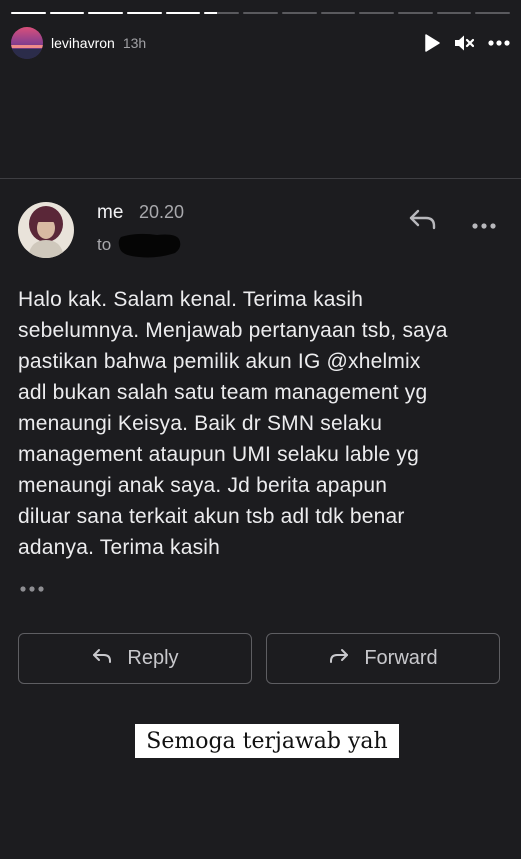  I want to click on more-icon, so click(499, 43).